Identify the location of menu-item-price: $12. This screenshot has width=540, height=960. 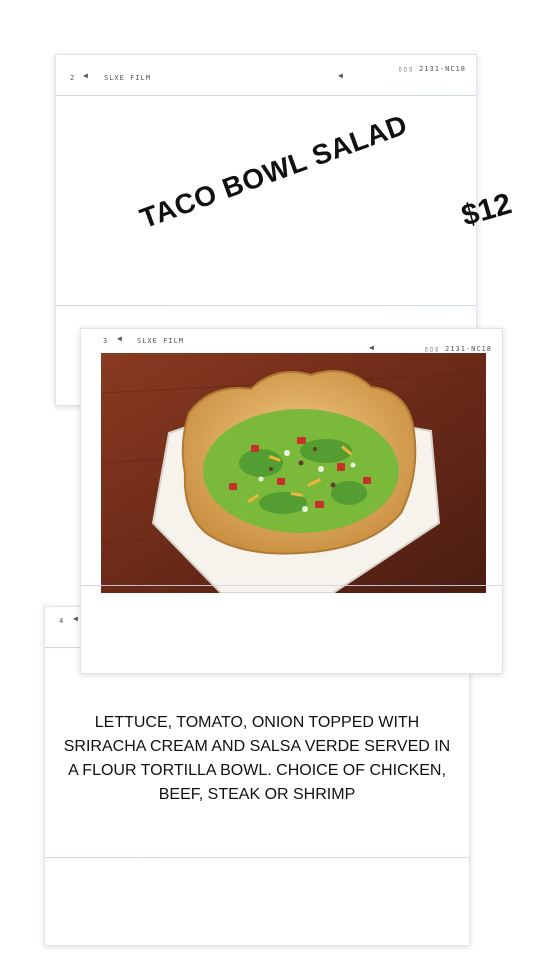
(487, 210).